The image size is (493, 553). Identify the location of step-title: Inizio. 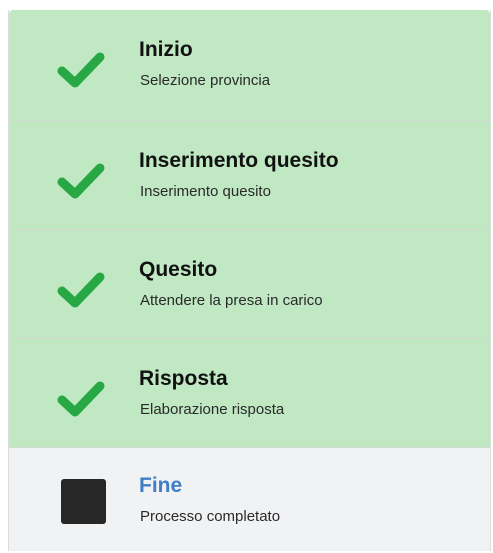
(166, 49).